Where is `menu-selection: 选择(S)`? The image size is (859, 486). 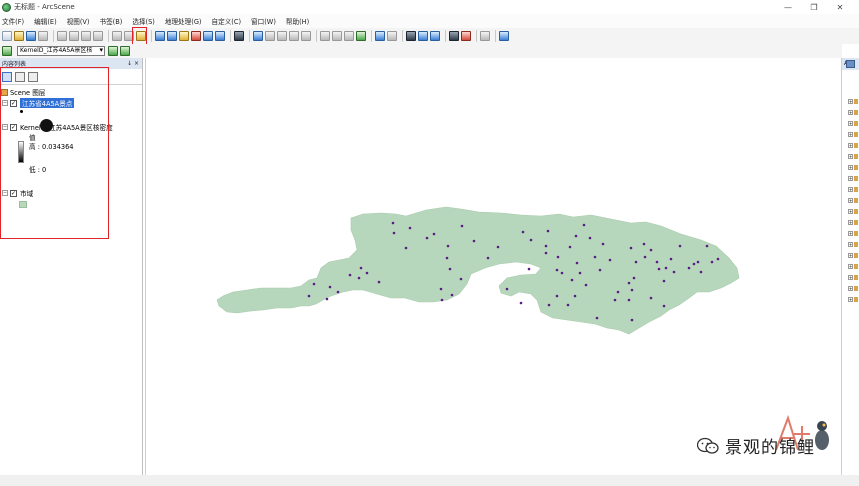
menu-selection: 选择(S) is located at coordinates (143, 21).